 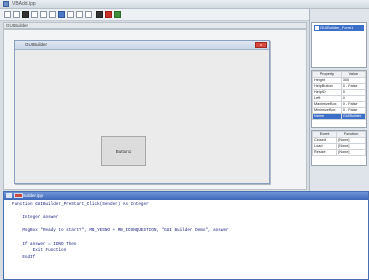 I want to click on form-title: GUIBuilder, so click(x=36, y=44).